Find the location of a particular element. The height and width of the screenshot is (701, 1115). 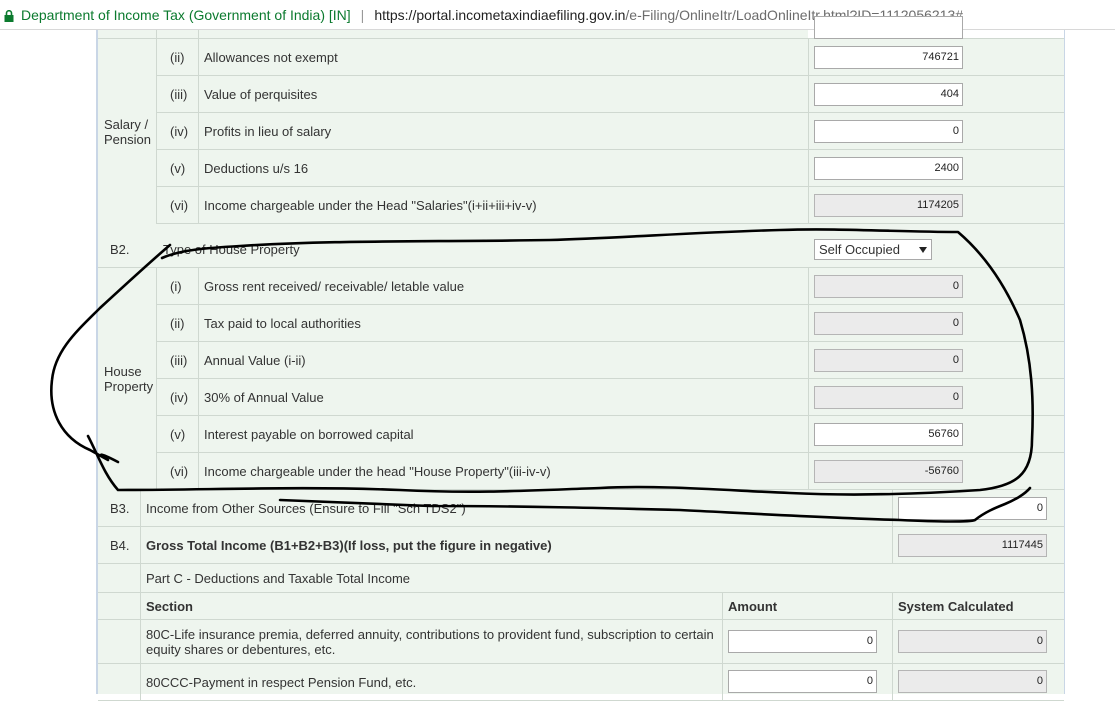

house-property-row-number: (iii) is located at coordinates (179, 360).